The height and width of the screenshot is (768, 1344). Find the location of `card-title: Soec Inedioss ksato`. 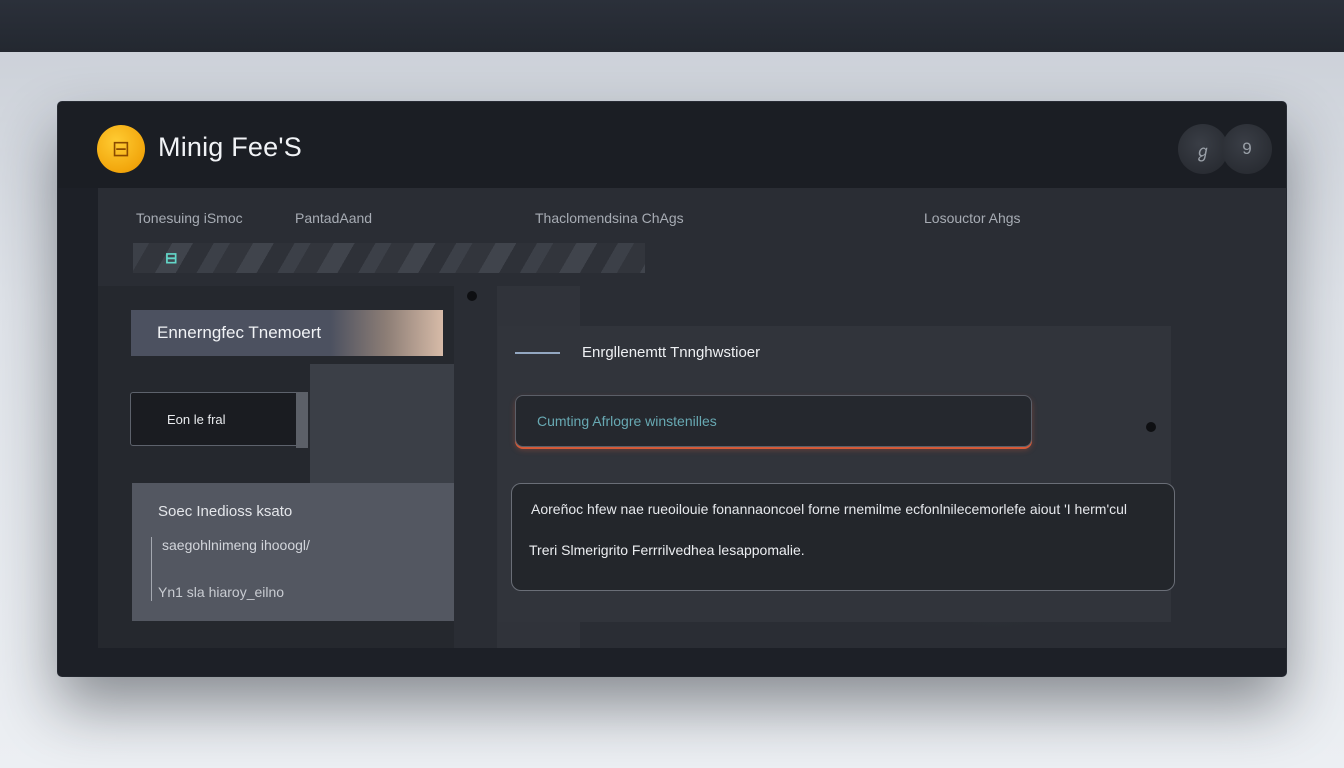

card-title: Soec Inedioss ksato is located at coordinates (225, 511).